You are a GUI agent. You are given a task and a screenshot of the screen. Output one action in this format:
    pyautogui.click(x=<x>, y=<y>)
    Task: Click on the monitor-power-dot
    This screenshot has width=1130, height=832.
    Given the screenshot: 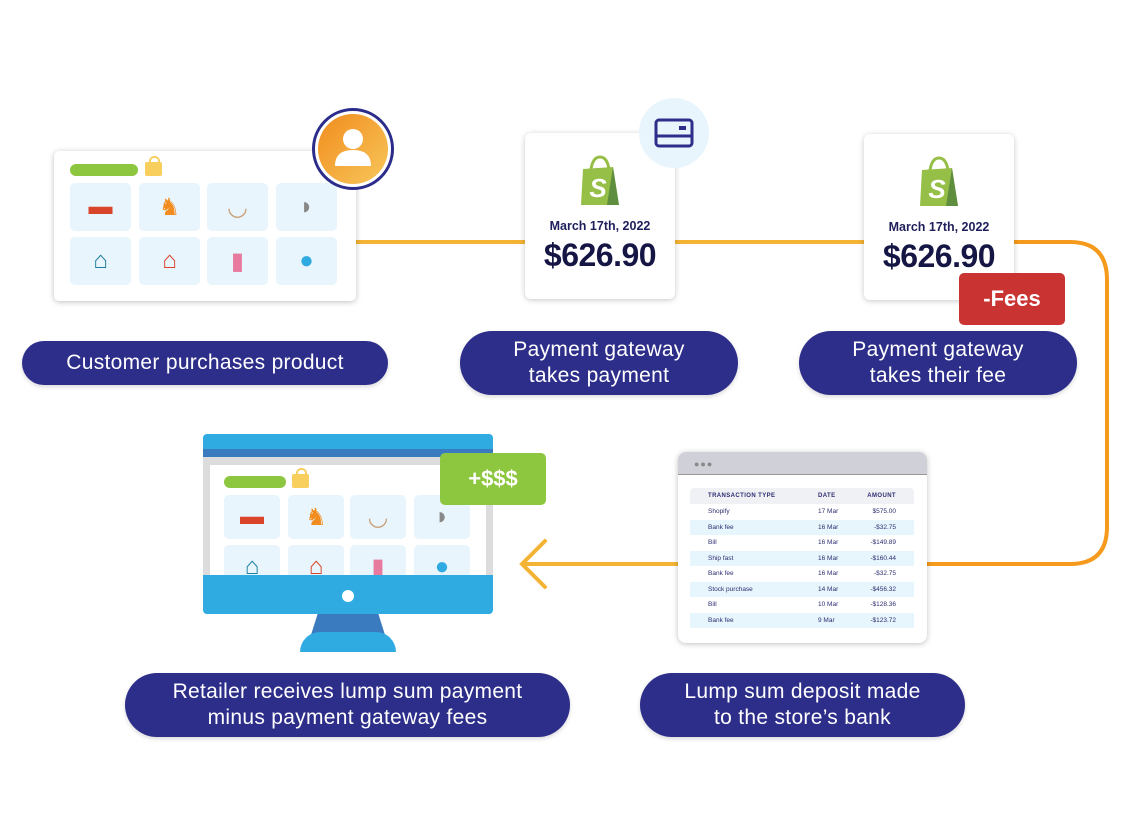 What is the action you would take?
    pyautogui.click(x=348, y=596)
    